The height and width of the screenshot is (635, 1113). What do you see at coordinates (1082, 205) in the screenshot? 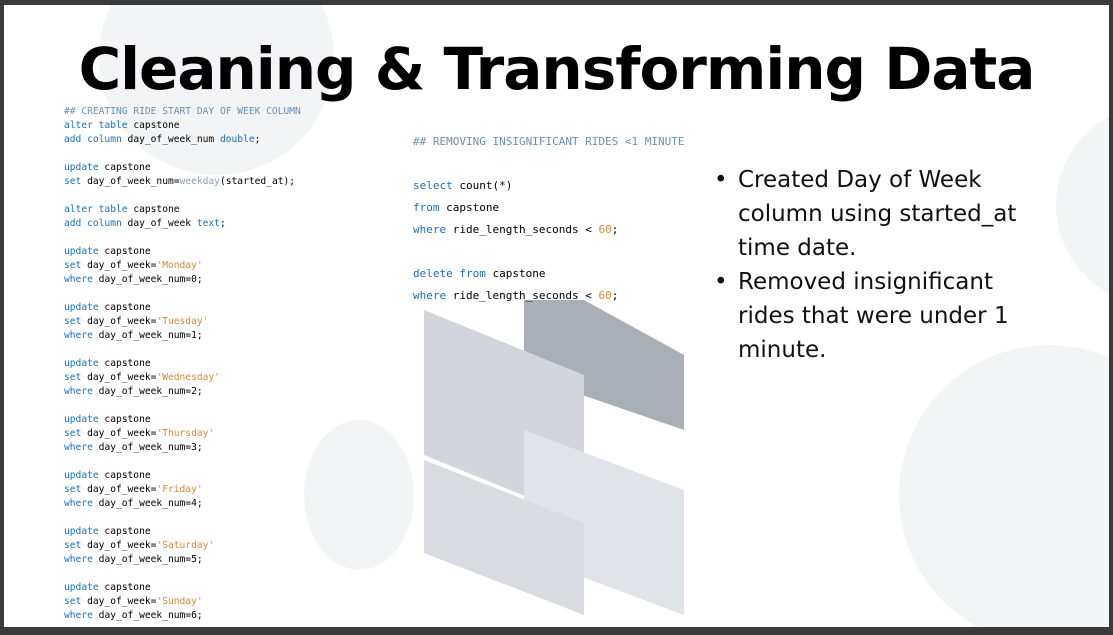
I see `deco-circle-right-top` at bounding box center [1082, 205].